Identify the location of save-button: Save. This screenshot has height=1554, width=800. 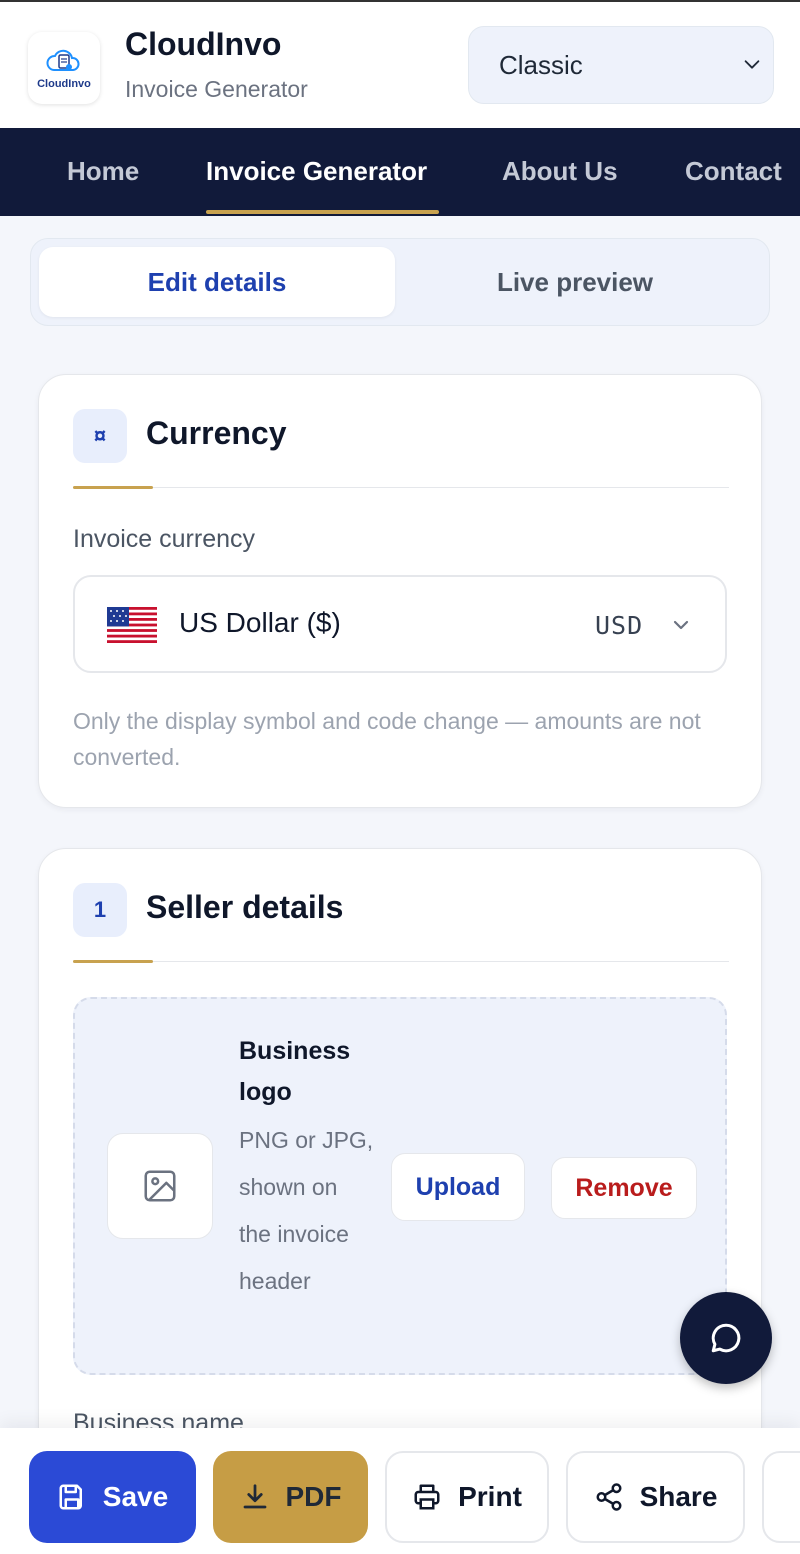
(112, 1497).